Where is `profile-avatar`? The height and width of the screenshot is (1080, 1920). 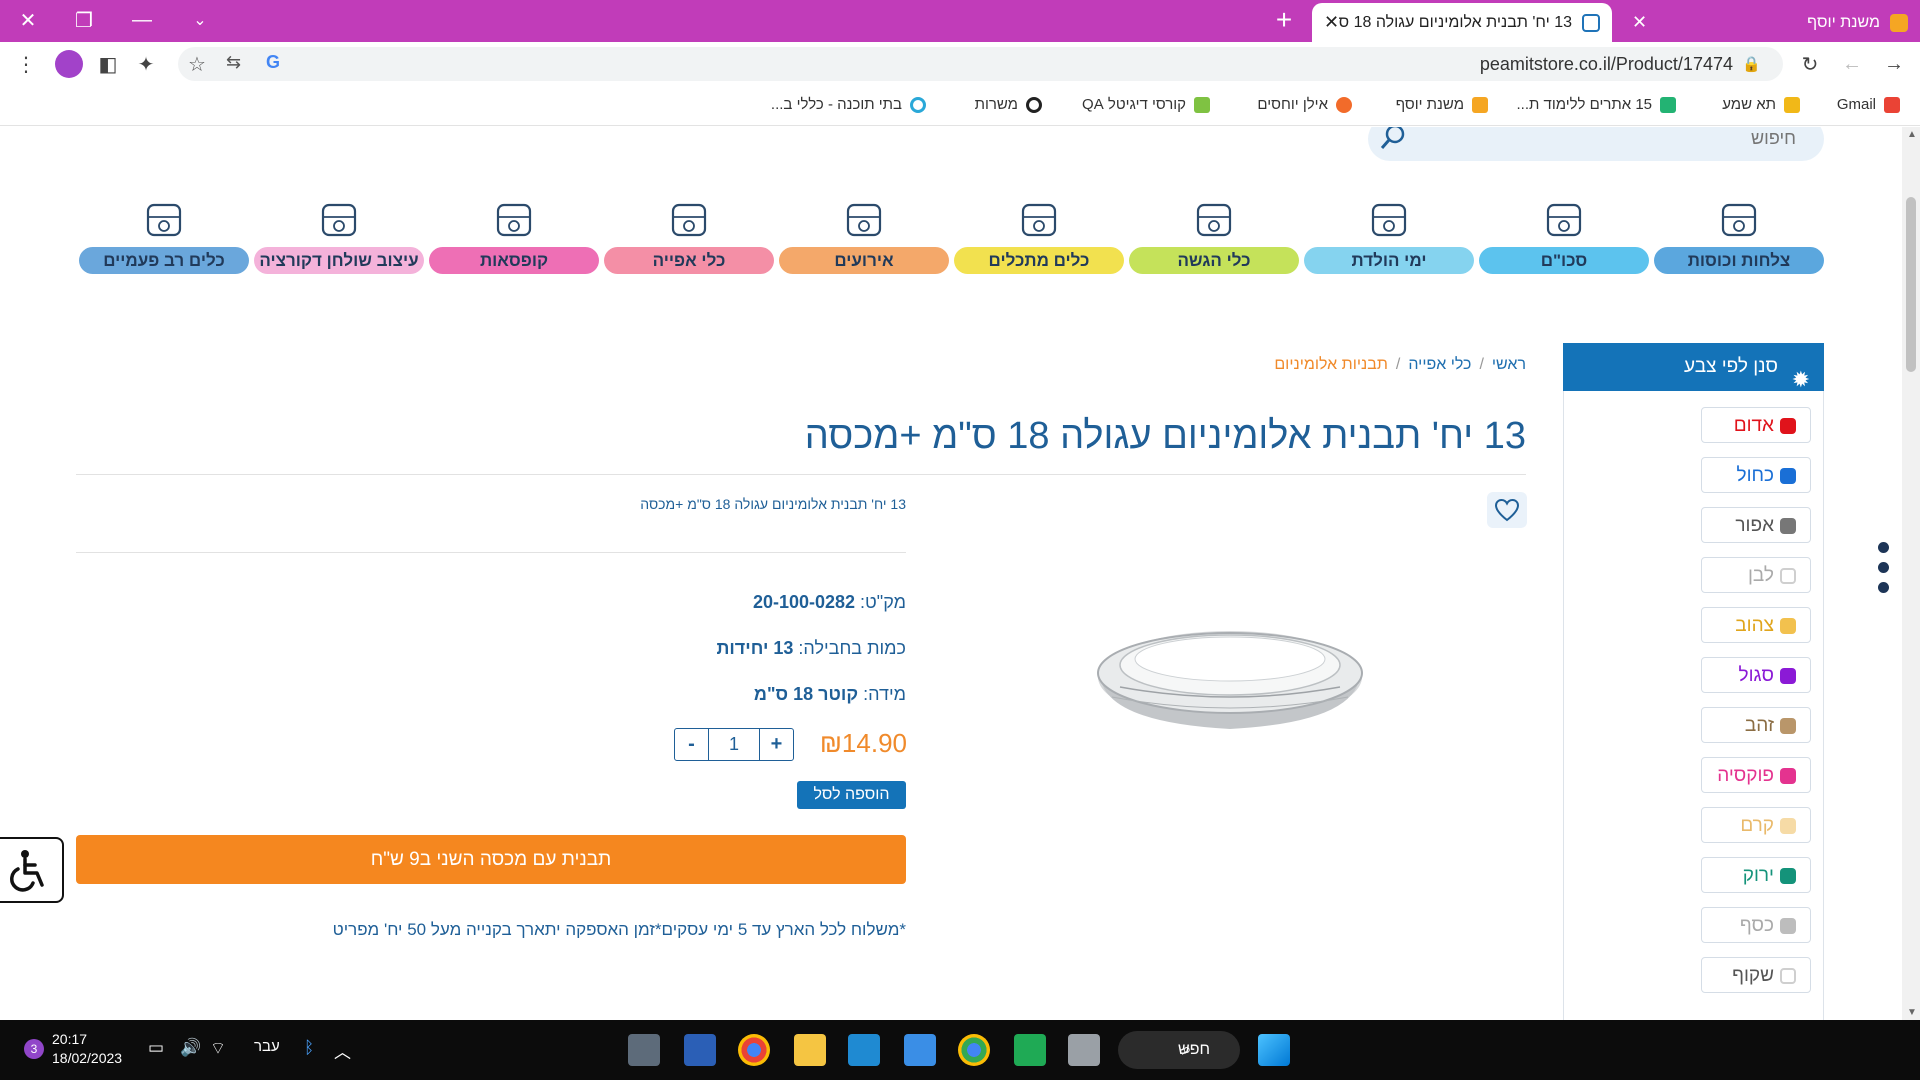
profile-avatar is located at coordinates (69, 64).